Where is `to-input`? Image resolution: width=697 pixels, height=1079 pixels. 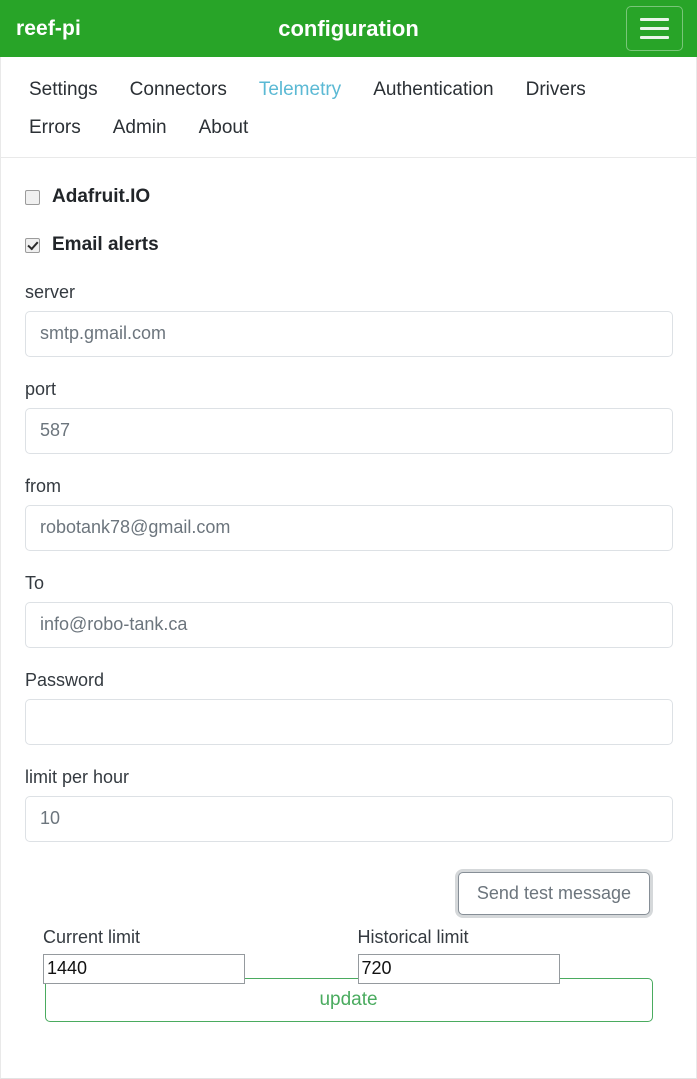
to-input is located at coordinates (349, 624).